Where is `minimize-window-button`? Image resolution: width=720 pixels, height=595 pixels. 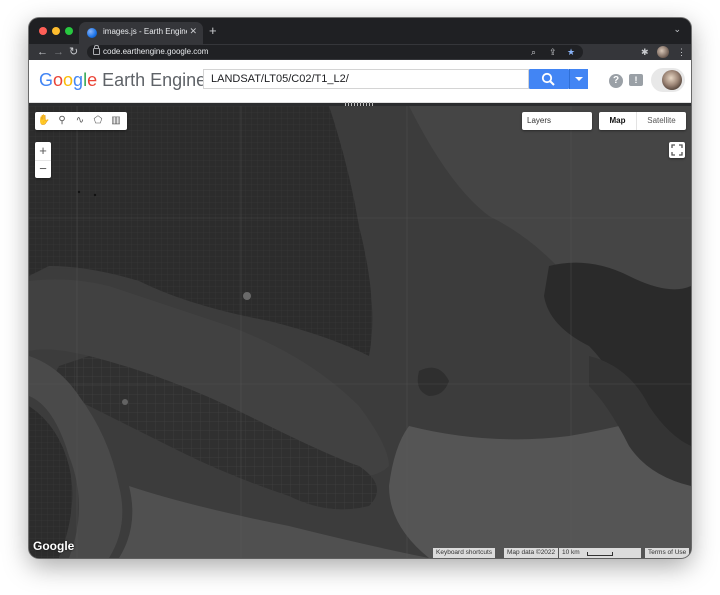
minimize-window-button is located at coordinates (56, 31).